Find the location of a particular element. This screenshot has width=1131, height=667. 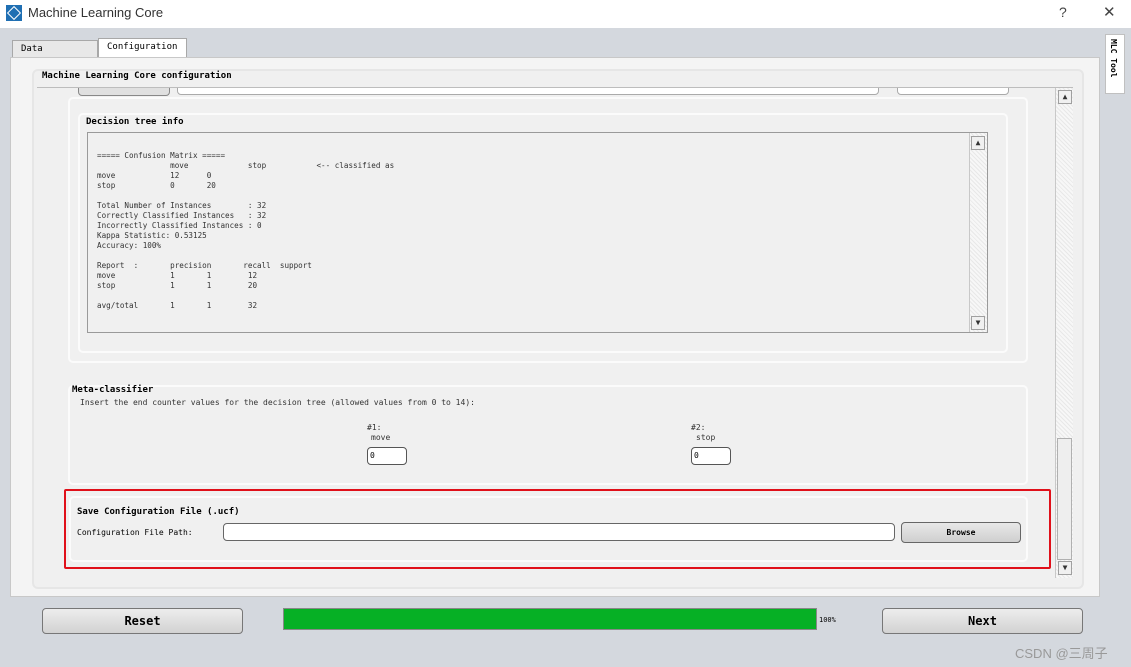

meta-item-2-input: 0 is located at coordinates (711, 456).